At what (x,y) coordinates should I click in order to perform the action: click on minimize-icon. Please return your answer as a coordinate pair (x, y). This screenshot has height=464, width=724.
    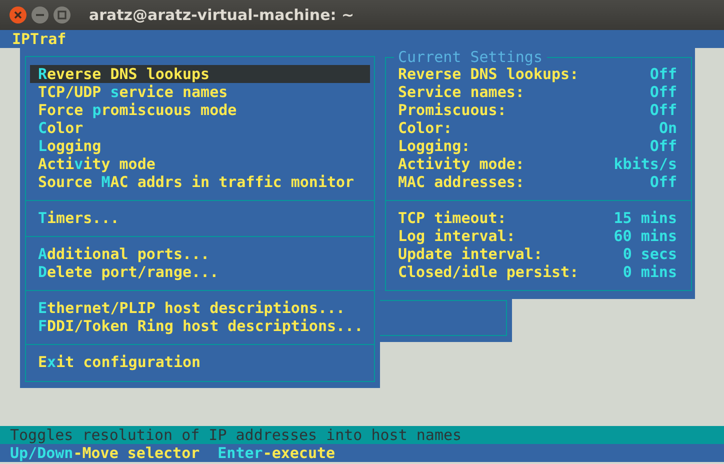
    Looking at the image, I should click on (40, 15).